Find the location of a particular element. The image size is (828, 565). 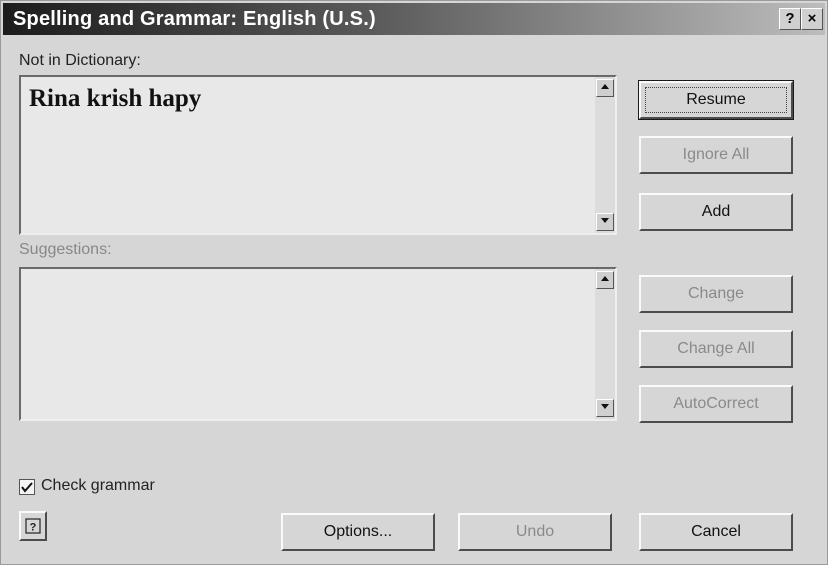

change-button: Change is located at coordinates (716, 294).